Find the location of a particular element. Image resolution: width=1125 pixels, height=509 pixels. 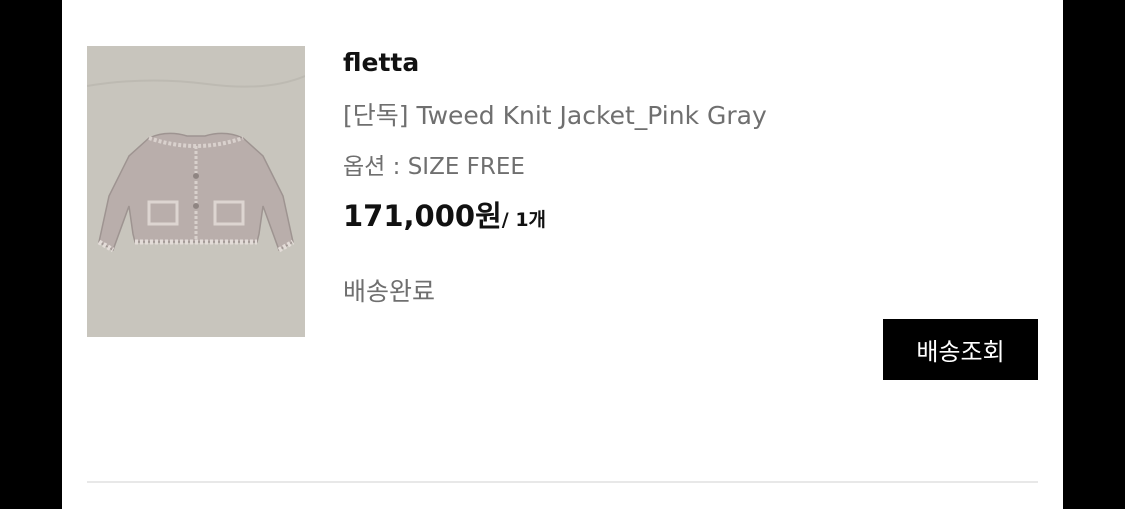

product-name: [단독] Tweed Knit Jacket_Pink Gray is located at coordinates (555, 114).